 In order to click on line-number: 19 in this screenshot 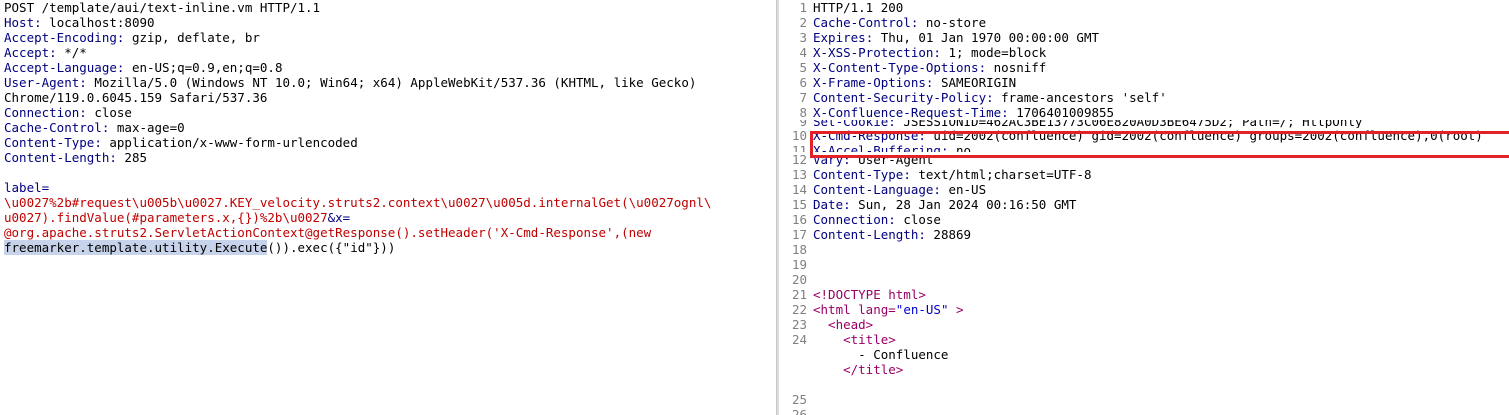, I will do `click(799, 264)`.